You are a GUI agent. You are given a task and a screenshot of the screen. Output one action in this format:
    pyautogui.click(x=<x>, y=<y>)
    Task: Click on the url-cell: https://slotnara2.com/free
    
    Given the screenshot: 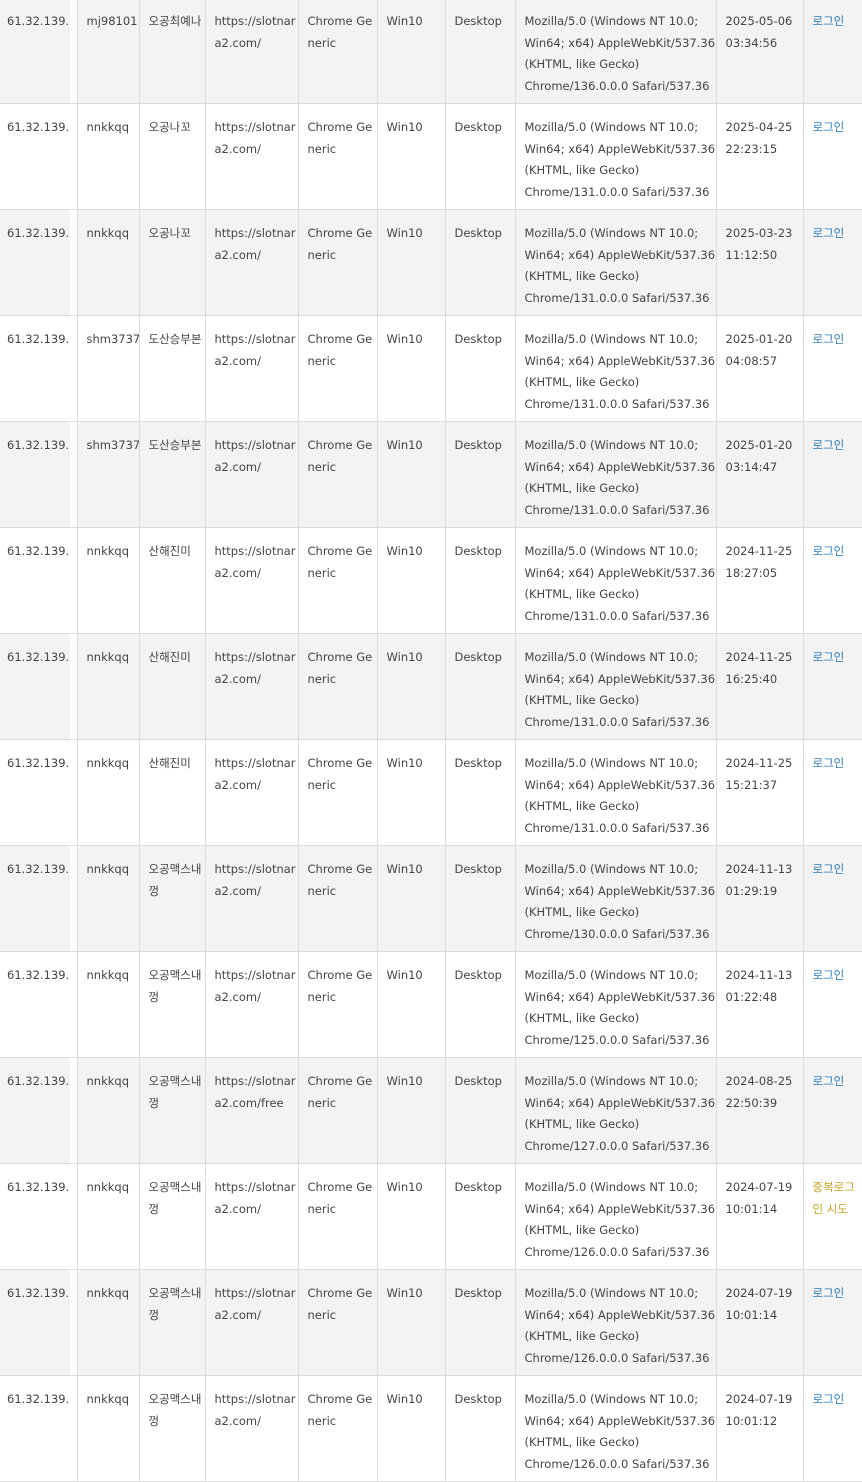 What is the action you would take?
    pyautogui.click(x=252, y=1110)
    